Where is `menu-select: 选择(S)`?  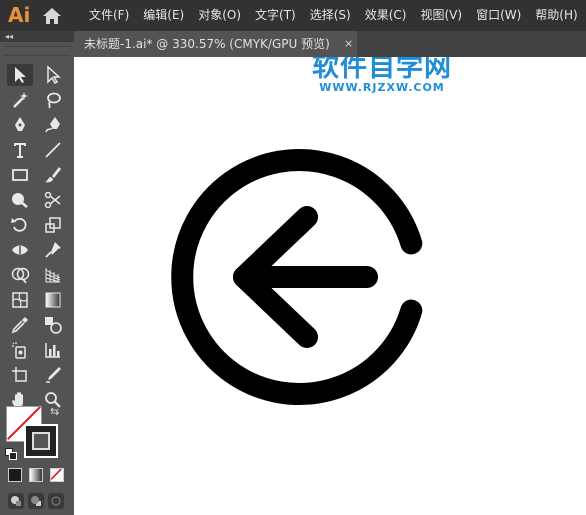
menu-select: 选择(S) is located at coordinates (330, 15).